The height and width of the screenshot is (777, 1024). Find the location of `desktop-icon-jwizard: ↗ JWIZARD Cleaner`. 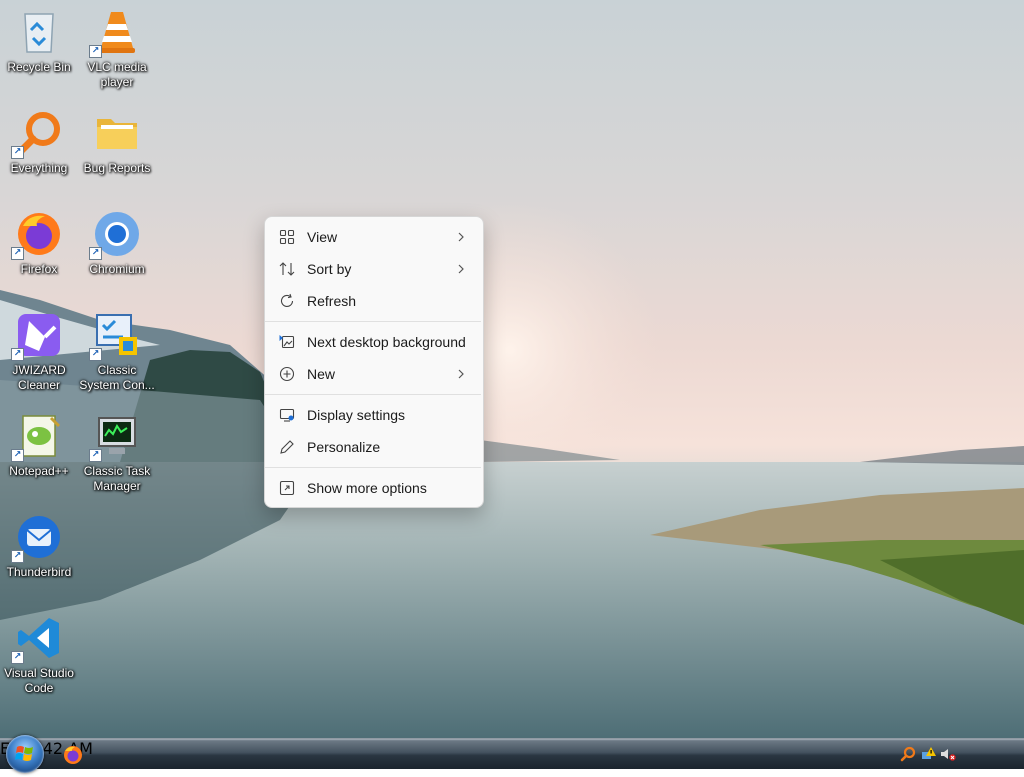

desktop-icon-jwizard: ↗ JWIZARD Cleaner is located at coordinates (39, 352).